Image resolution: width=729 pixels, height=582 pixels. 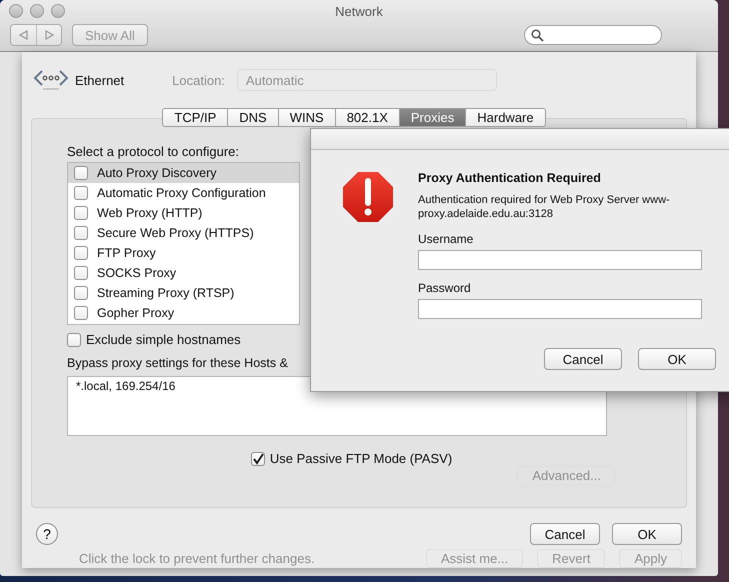 What do you see at coordinates (183, 273) in the screenshot?
I see `protocol-row: SOCKS Proxy` at bounding box center [183, 273].